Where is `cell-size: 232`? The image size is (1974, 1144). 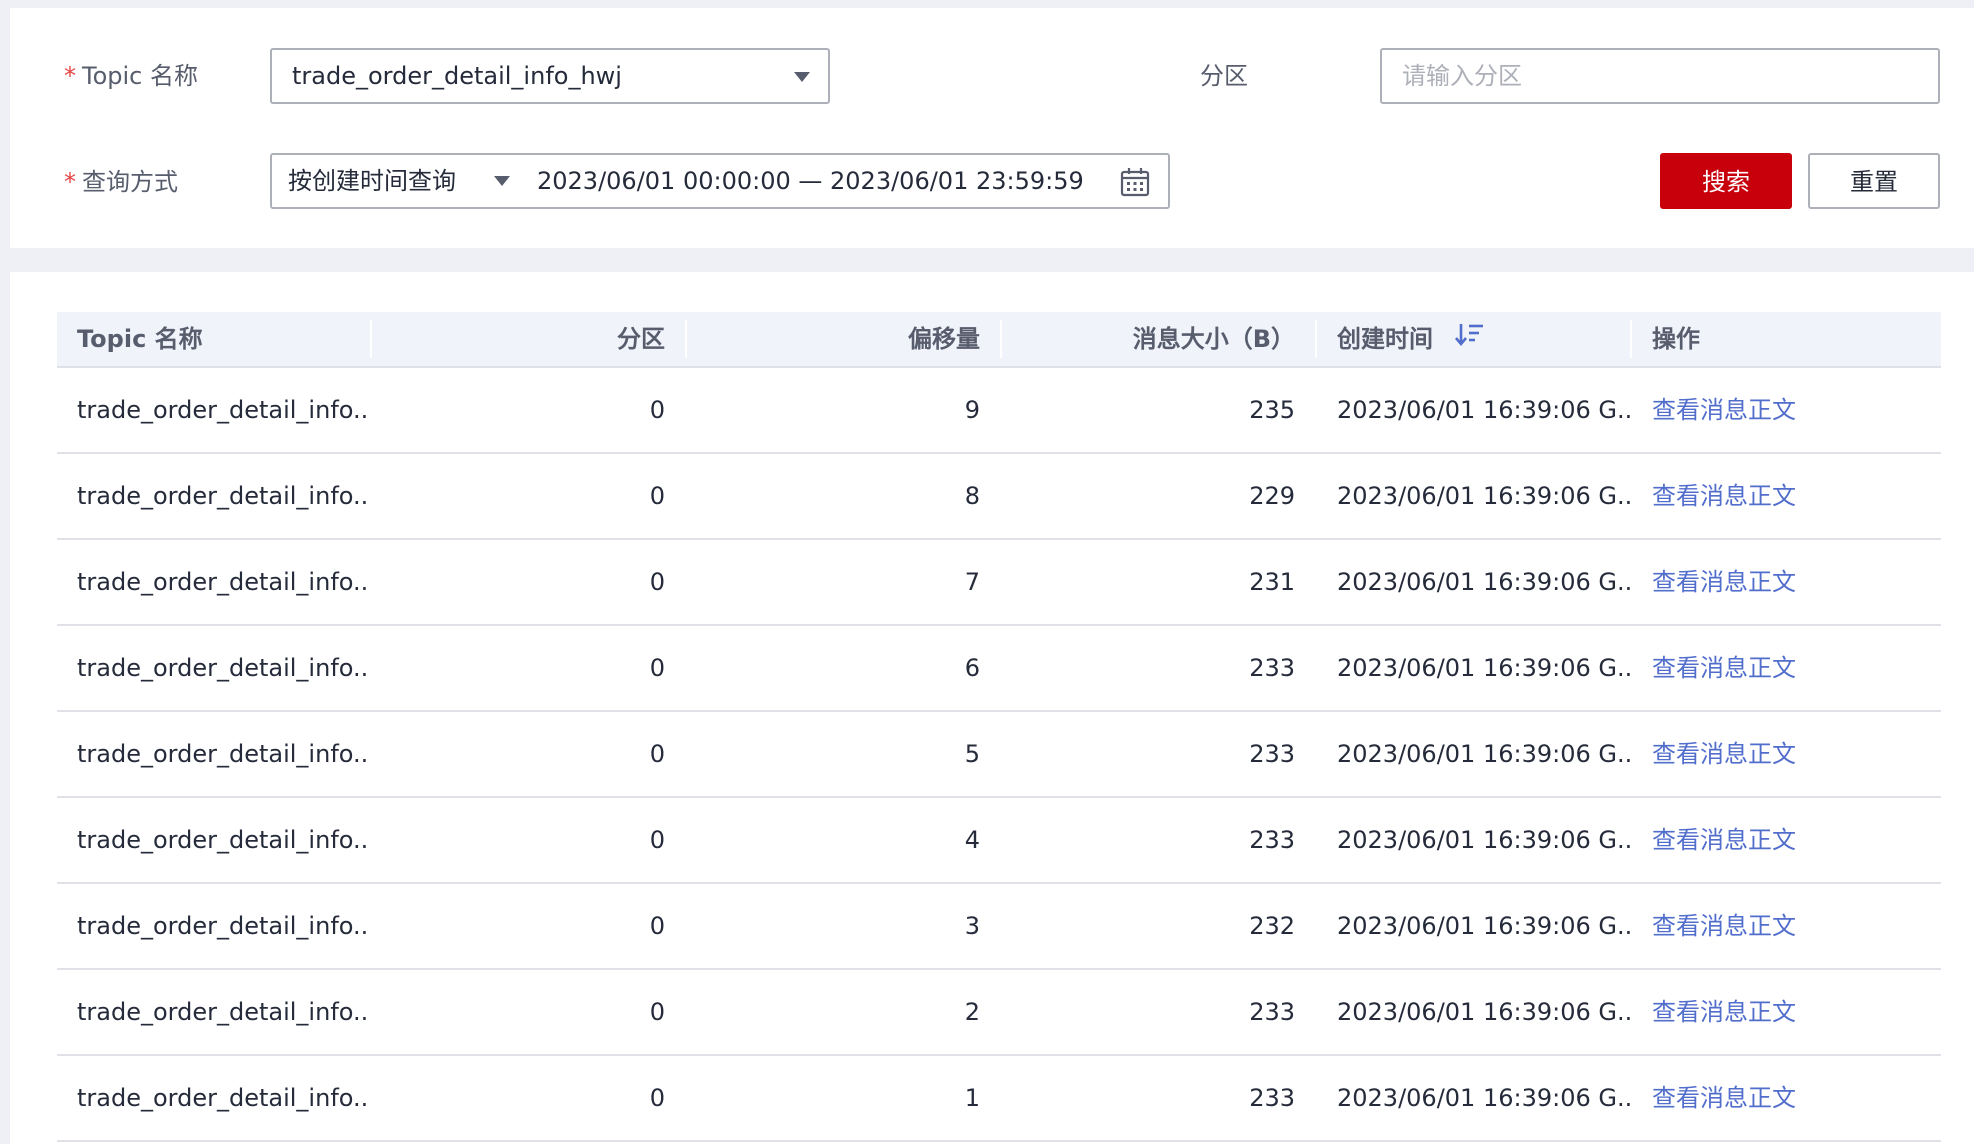
cell-size: 232 is located at coordinates (1272, 926).